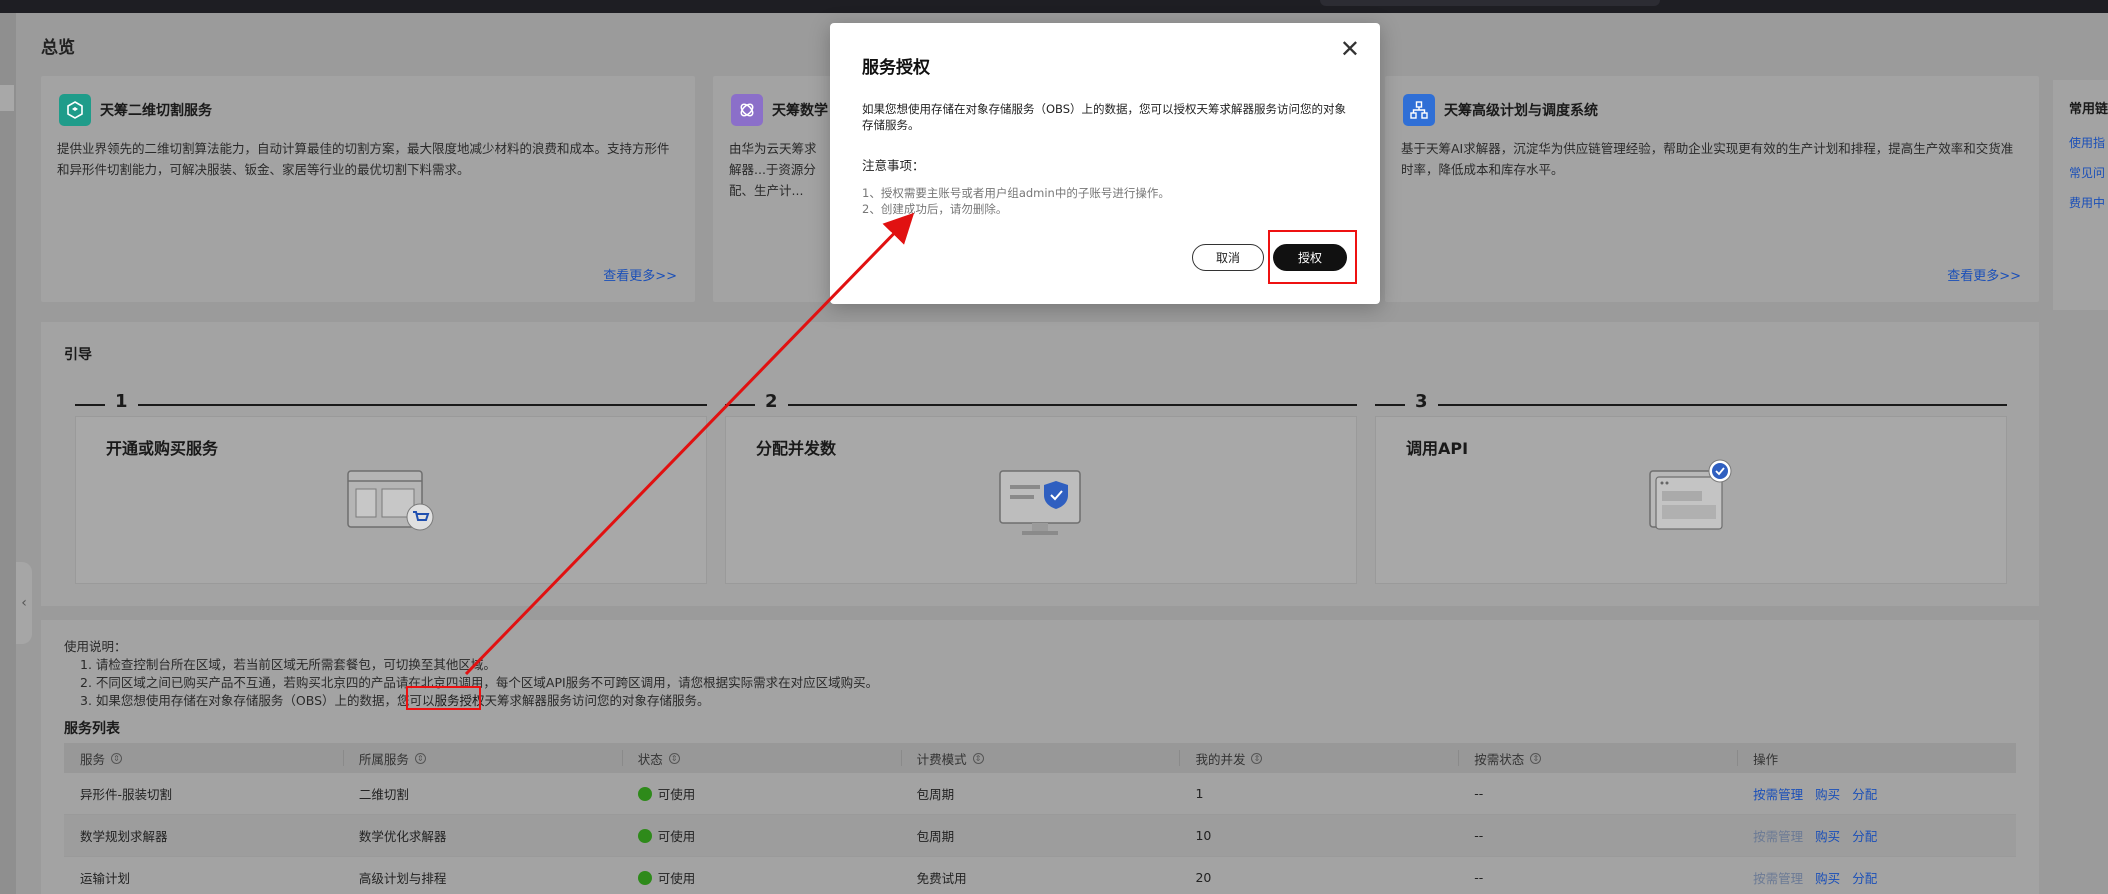 This screenshot has height=894, width=2108. What do you see at coordinates (1521, 111) in the screenshot?
I see `service-card-title: 天筹高级计划与调度系统` at bounding box center [1521, 111].